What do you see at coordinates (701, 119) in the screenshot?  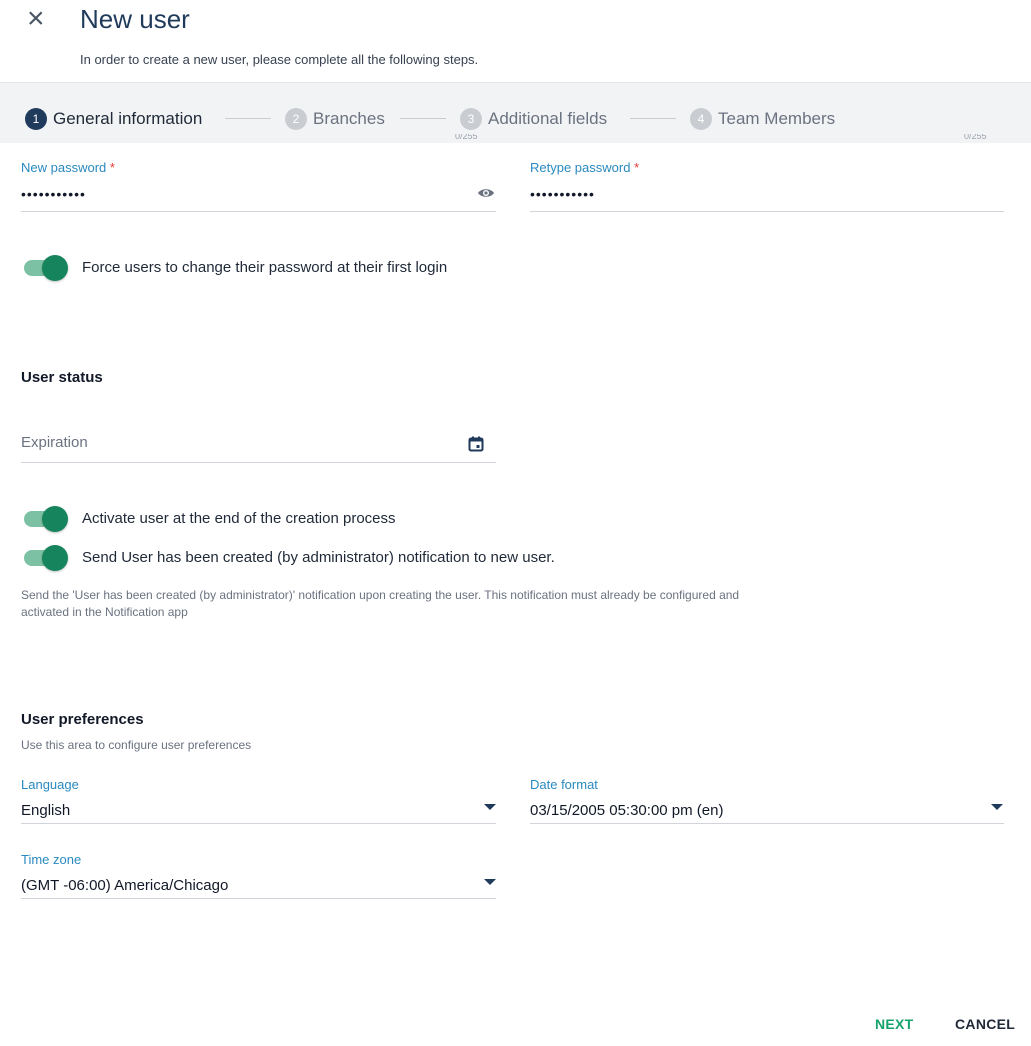 I see `step-number: 4` at bounding box center [701, 119].